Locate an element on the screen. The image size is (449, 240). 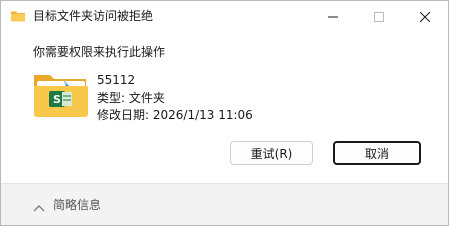
minimize-button is located at coordinates (333, 16).